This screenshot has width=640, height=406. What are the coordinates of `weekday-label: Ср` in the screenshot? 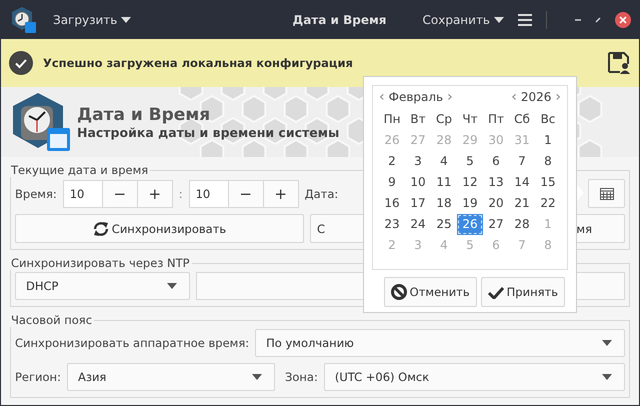 It's located at (444, 119).